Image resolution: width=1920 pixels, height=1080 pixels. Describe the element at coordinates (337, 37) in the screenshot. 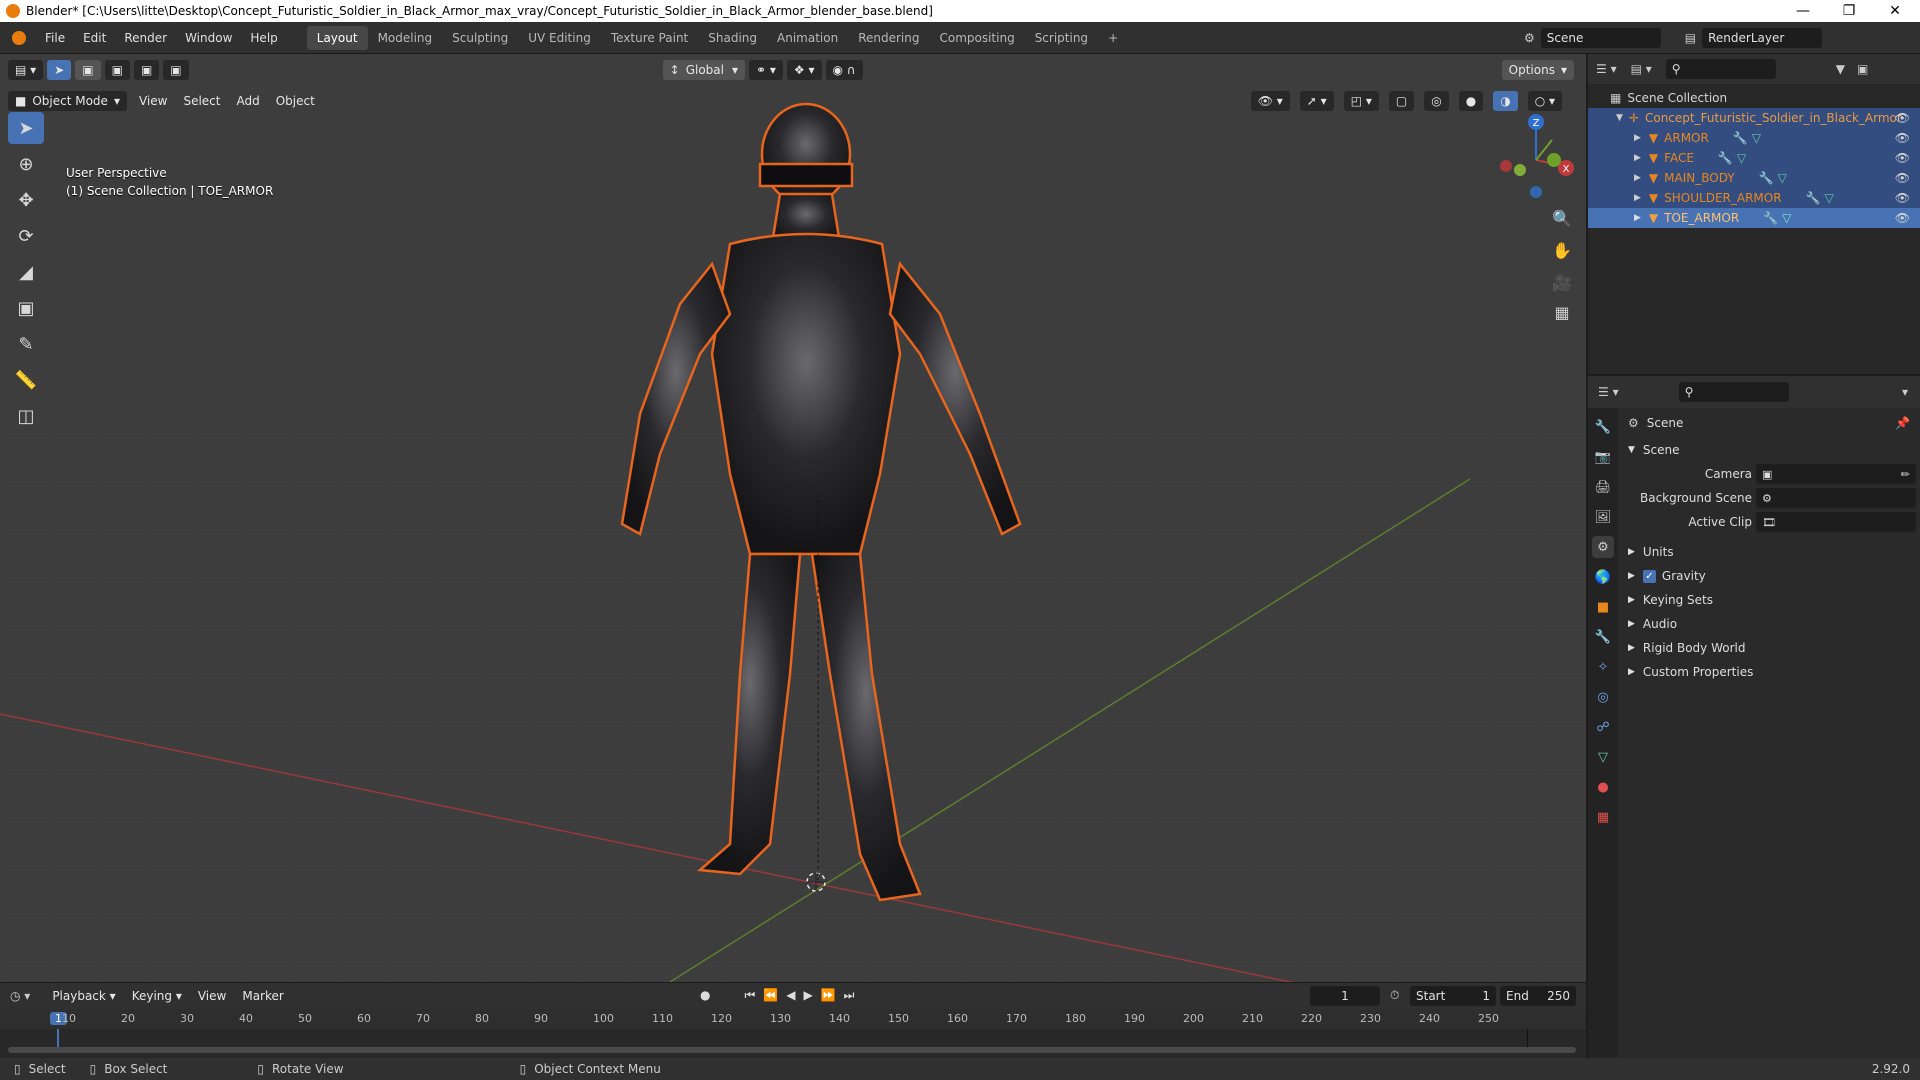

I see `tab-layout: Layout` at that location.